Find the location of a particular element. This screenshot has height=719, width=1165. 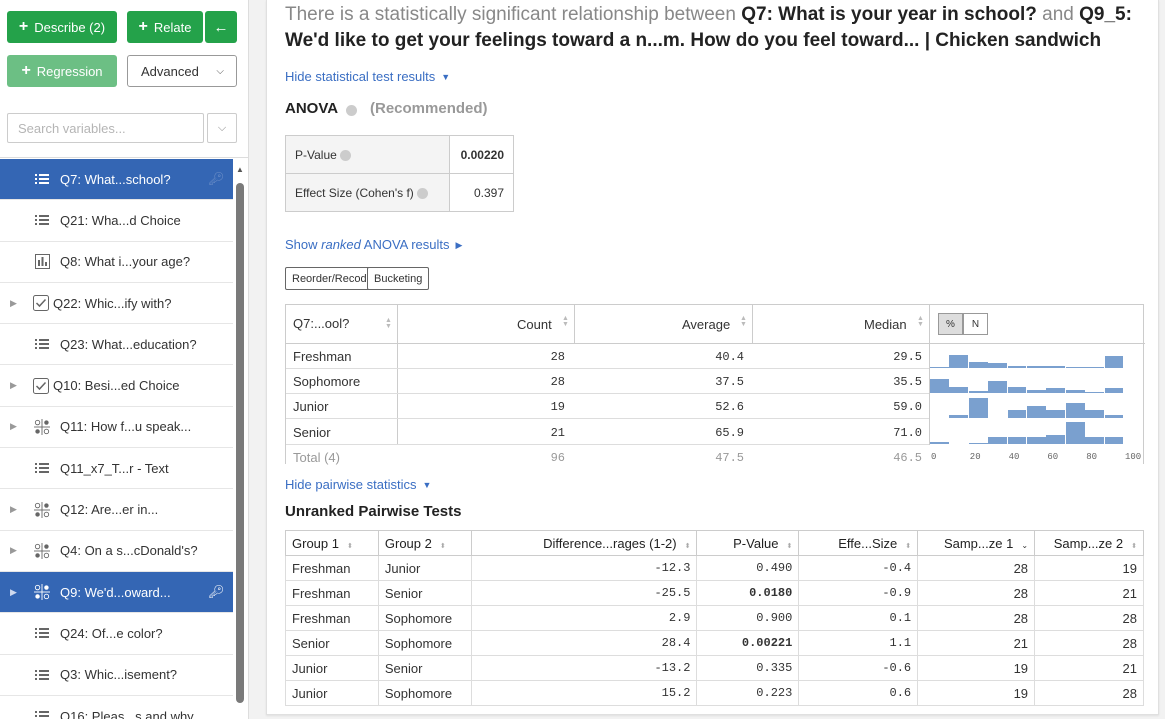

pairwise-column-header: Group 1 ⬍ is located at coordinates (332, 543).